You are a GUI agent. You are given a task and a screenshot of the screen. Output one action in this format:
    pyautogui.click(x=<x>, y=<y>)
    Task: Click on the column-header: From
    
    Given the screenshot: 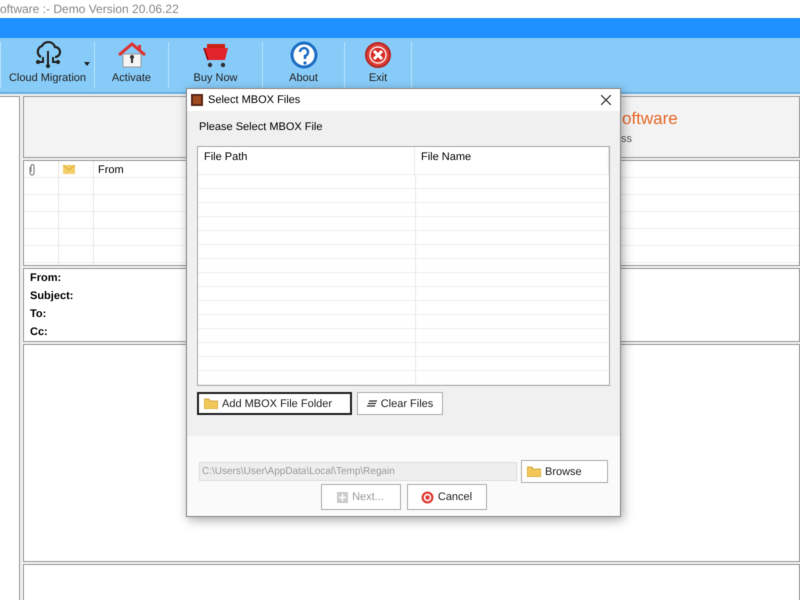 What is the action you would take?
    pyautogui.click(x=111, y=170)
    